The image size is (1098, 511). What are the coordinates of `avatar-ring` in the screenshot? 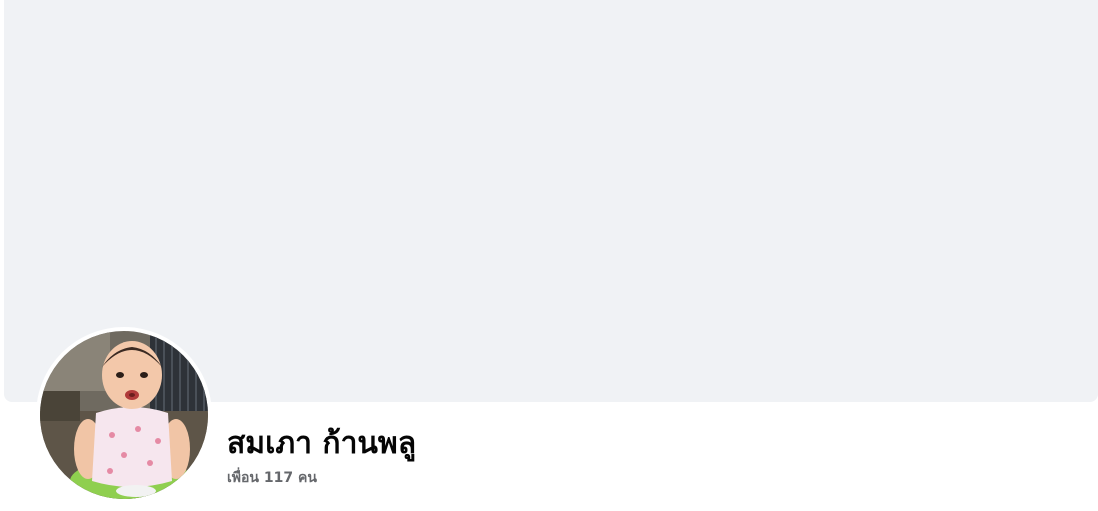 It's located at (124, 415).